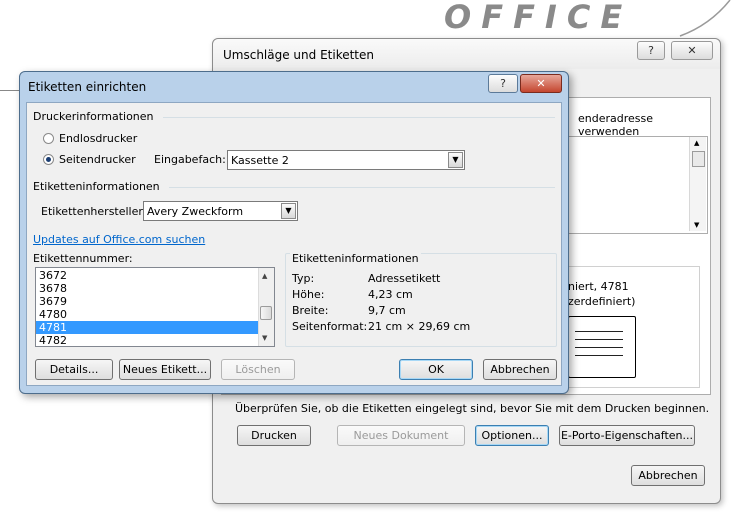 This screenshot has height=528, width=738. Describe the element at coordinates (147, 275) in the screenshot. I see `list-item: 3672` at that location.